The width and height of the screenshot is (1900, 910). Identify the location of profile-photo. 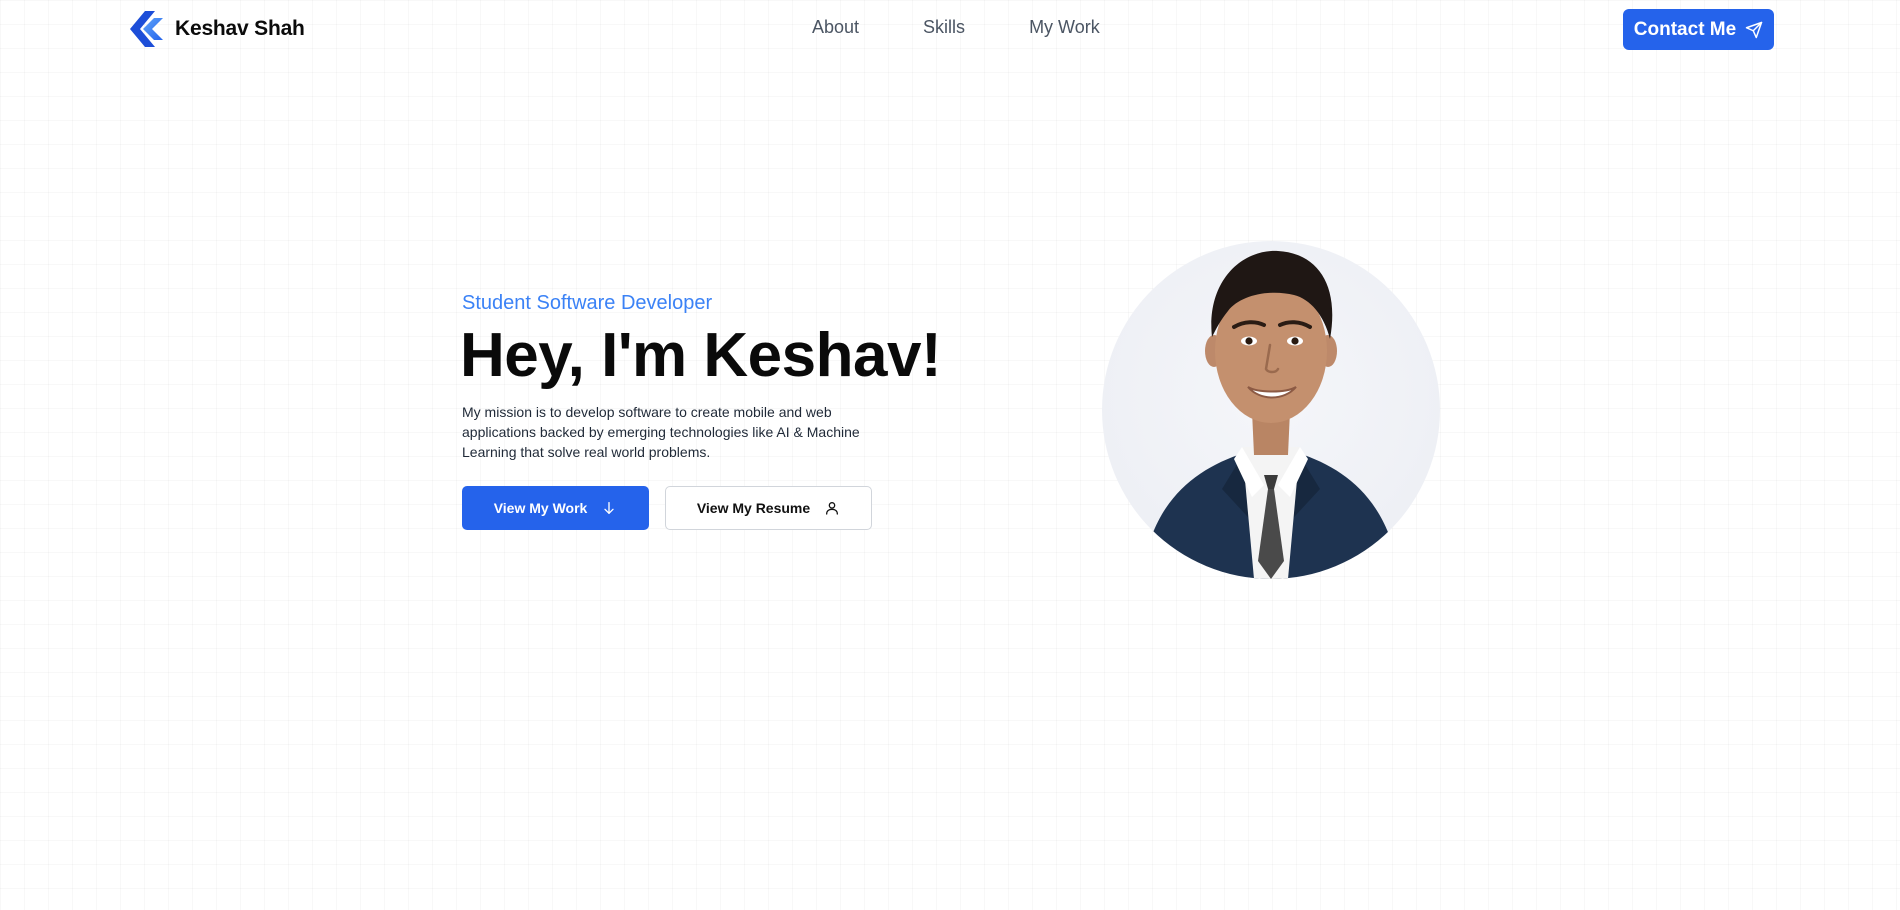
(1271, 410).